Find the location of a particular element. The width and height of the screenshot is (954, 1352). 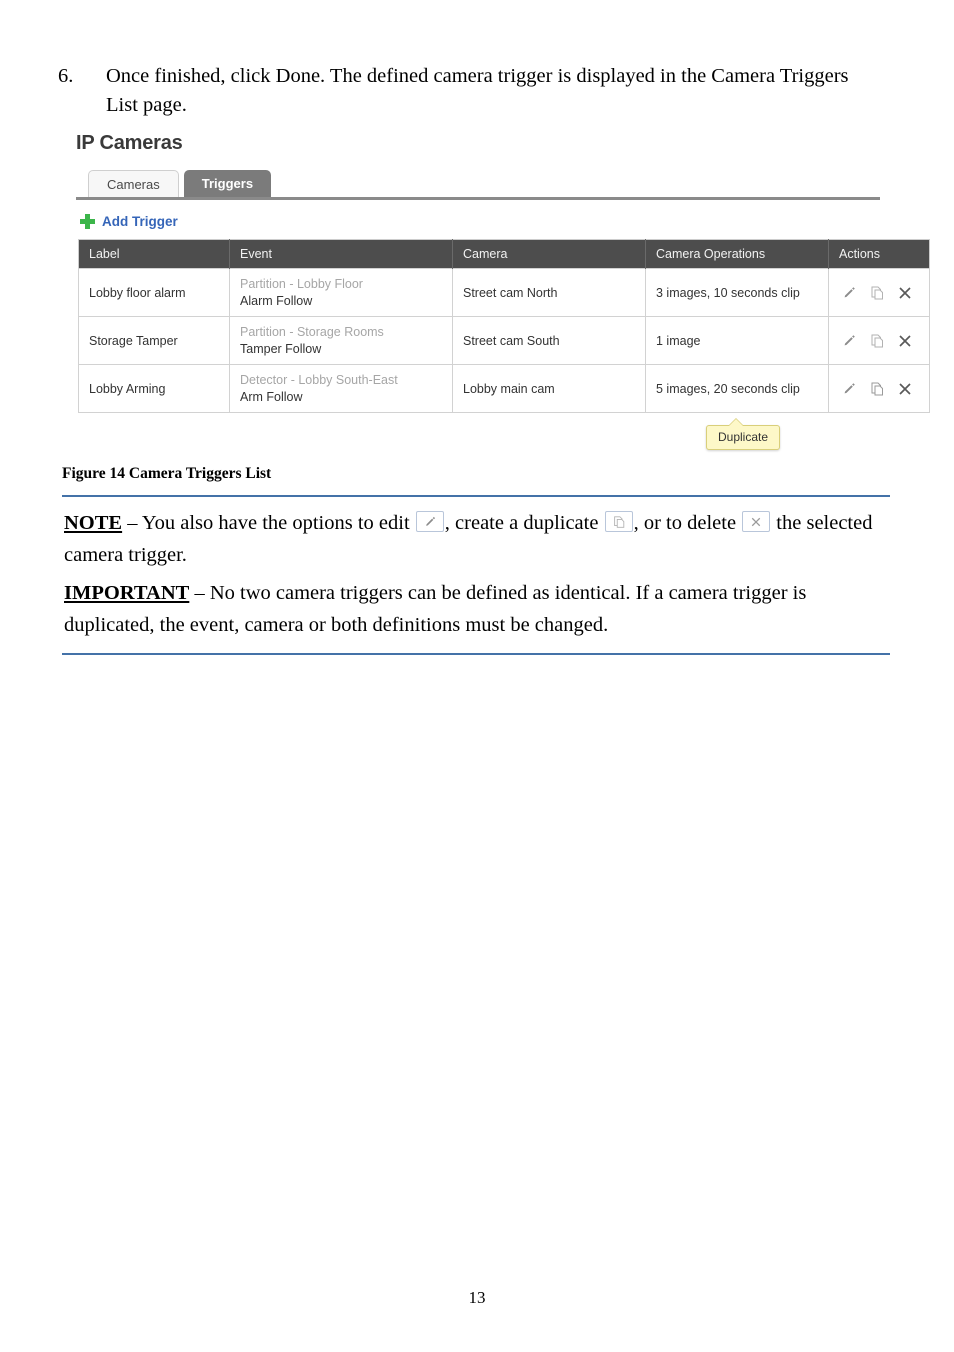

add-trigger-label: Add Trigger is located at coordinates (140, 221).